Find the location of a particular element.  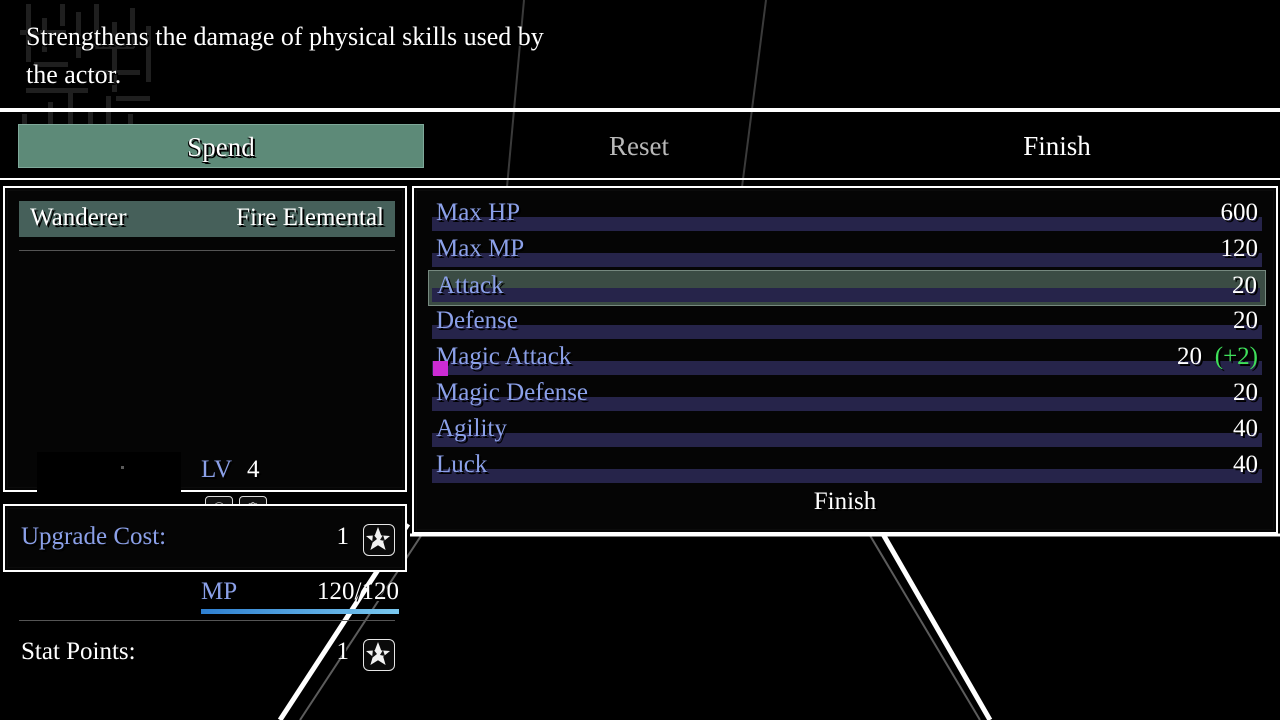

param-row-agility: Agility 40 is located at coordinates (847, 432).